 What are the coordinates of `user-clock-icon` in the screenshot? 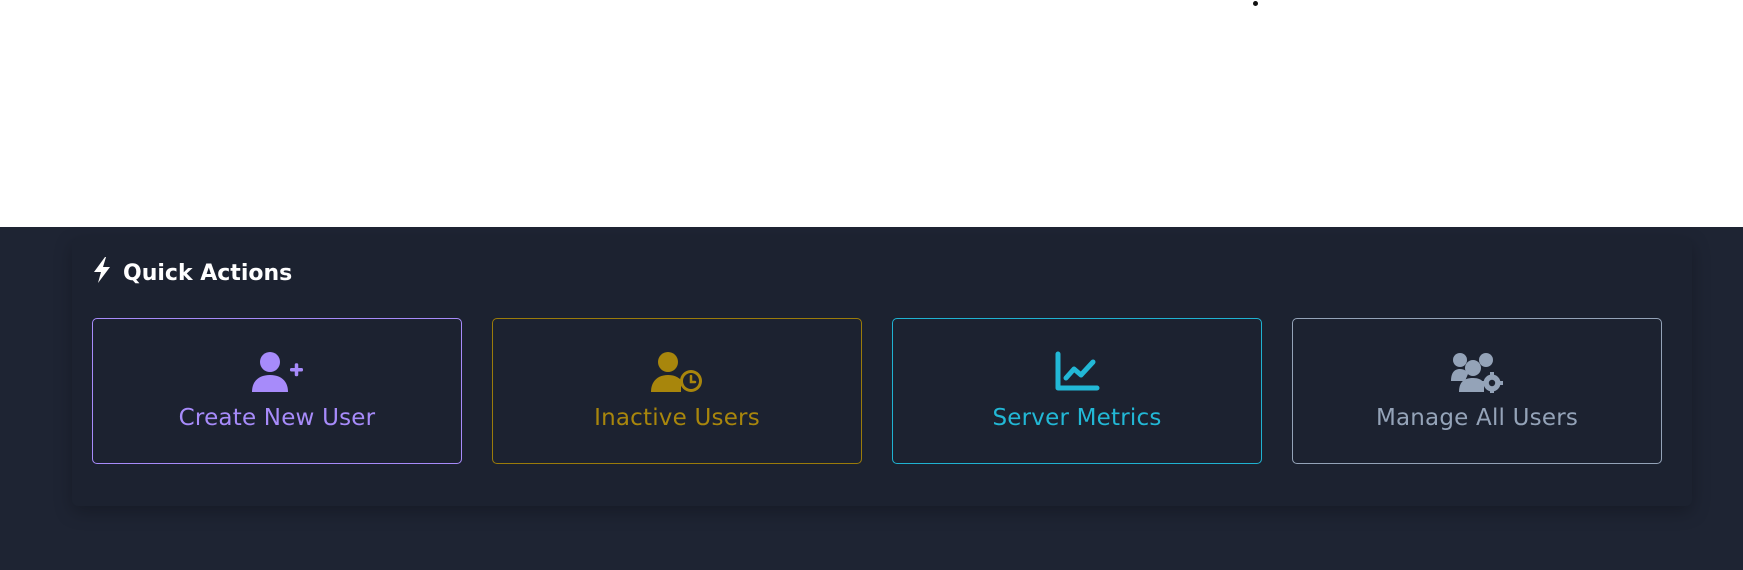 It's located at (677, 372).